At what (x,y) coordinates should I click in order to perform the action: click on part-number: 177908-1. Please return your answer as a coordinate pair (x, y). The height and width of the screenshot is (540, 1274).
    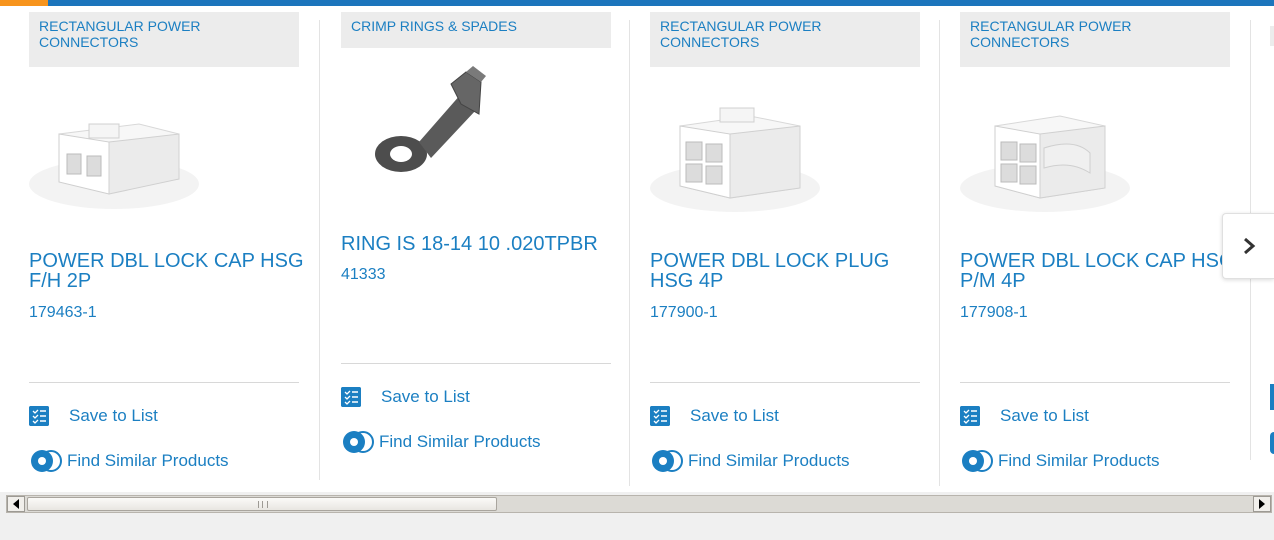
    Looking at the image, I should click on (994, 313).